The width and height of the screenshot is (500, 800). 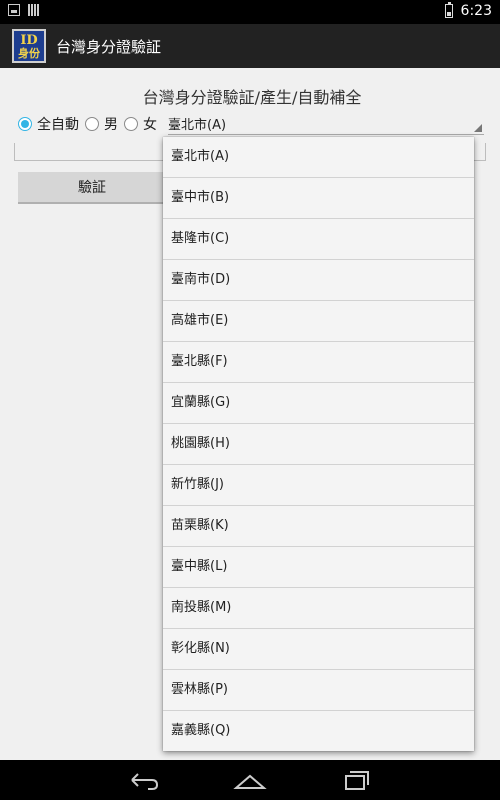 I want to click on app-title: 台灣身分證驗証, so click(x=109, y=46).